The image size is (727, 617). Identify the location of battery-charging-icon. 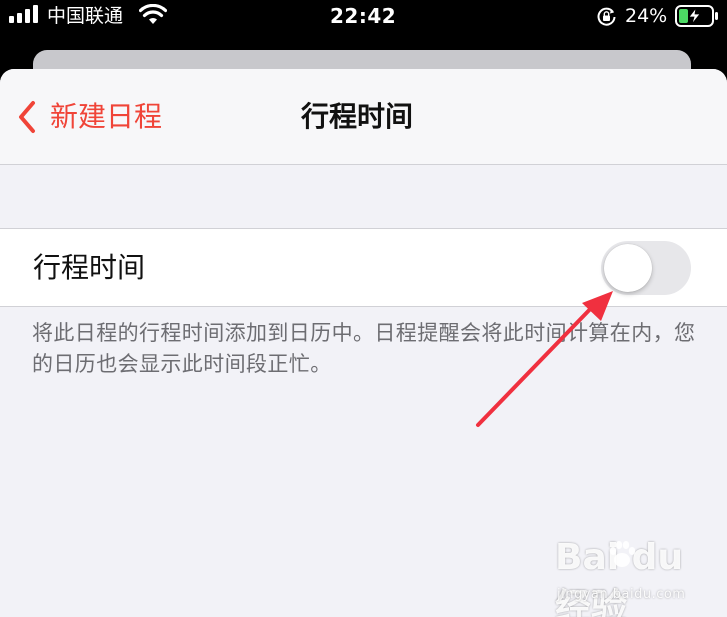
(696, 16).